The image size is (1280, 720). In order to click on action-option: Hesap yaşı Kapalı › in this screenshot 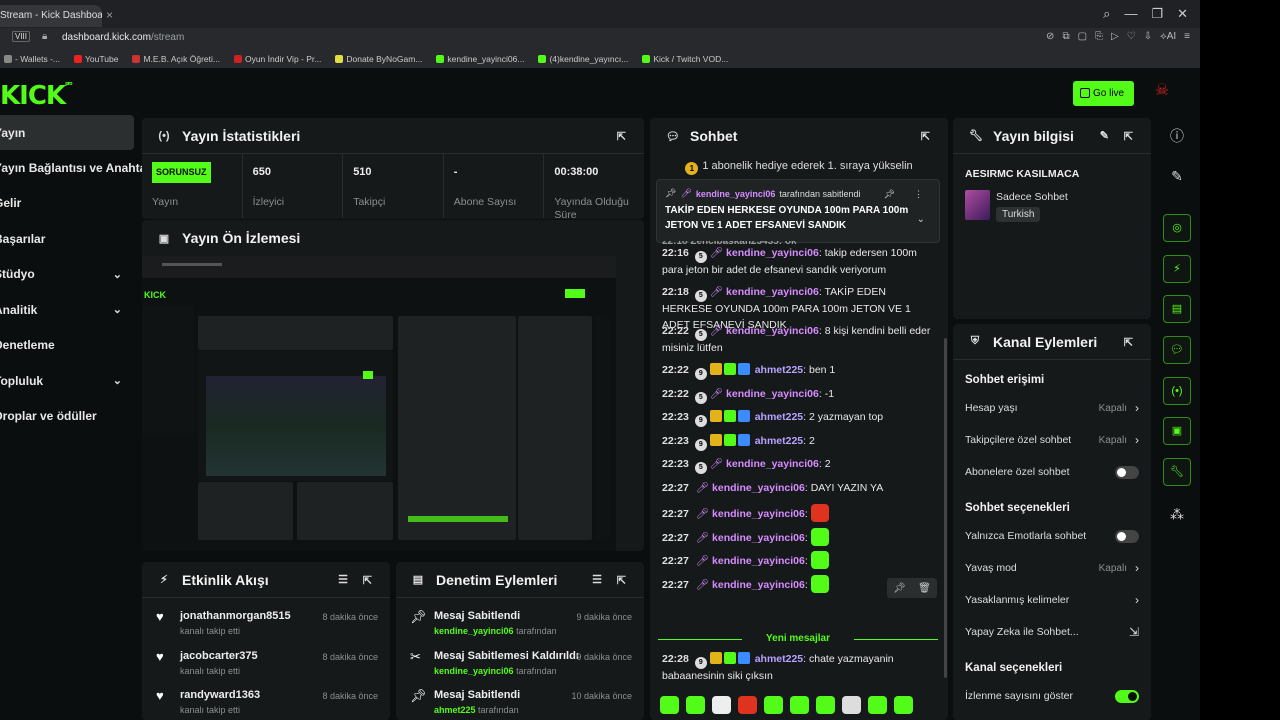, I will do `click(1052, 408)`.